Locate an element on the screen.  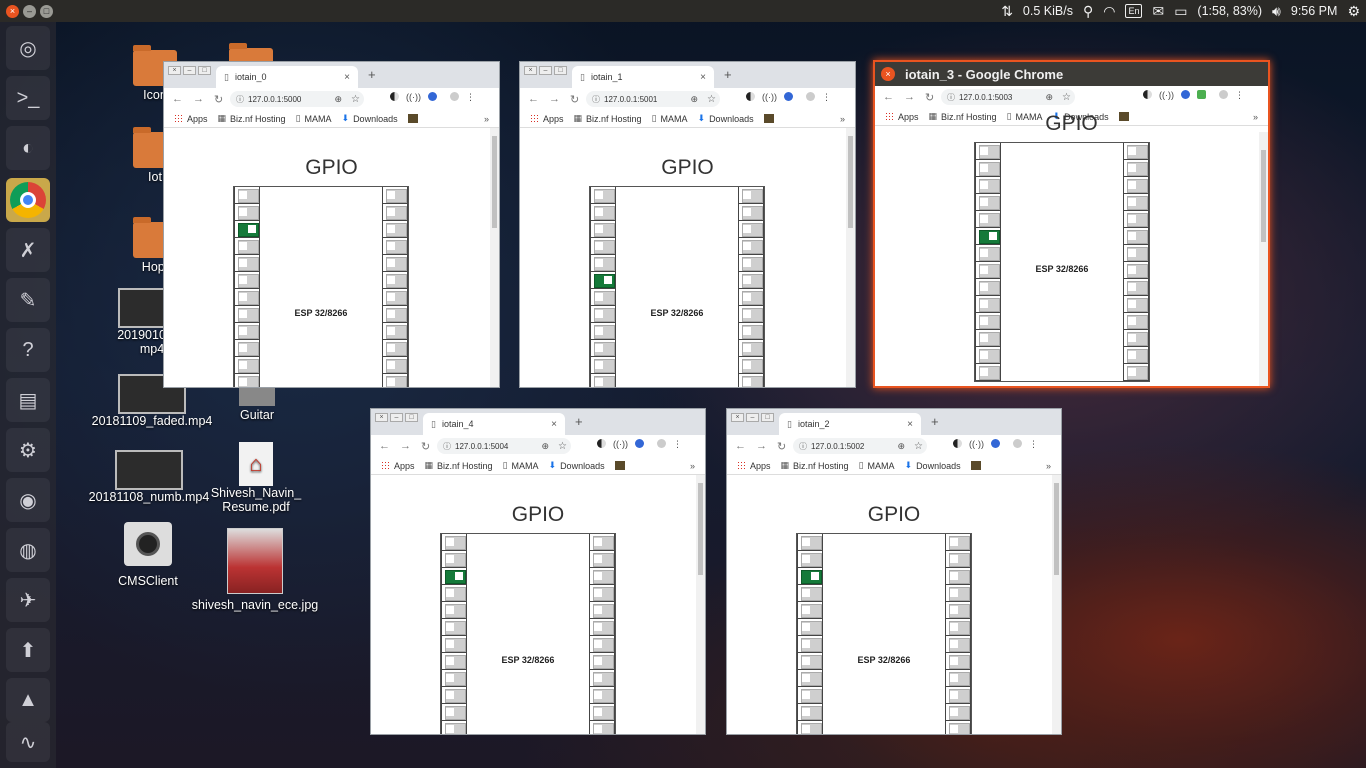
bookmark-downloads: ⬇ Downloads is located at coordinates (933, 465).